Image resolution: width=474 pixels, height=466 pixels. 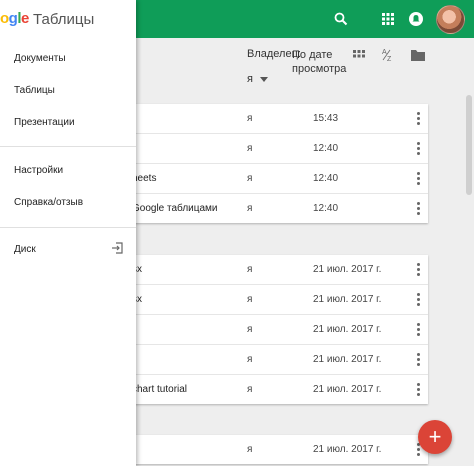 I want to click on nav-item-help-feedback: Справка/отзыв, so click(x=48, y=202).